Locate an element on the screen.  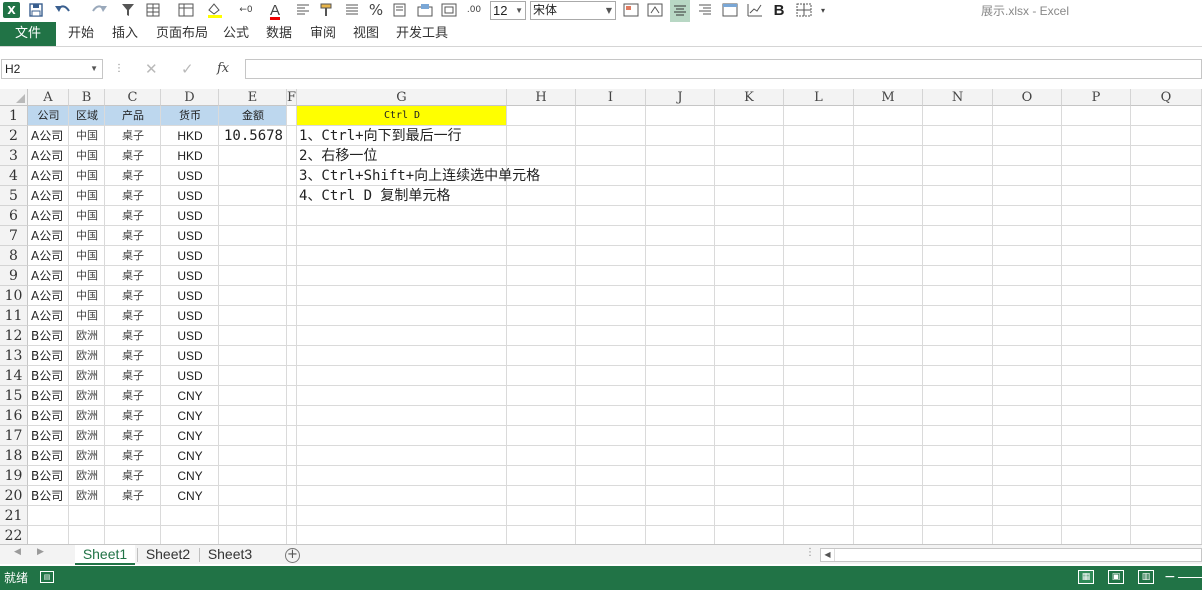
cell-o22 is located at coordinates (1027, 535).